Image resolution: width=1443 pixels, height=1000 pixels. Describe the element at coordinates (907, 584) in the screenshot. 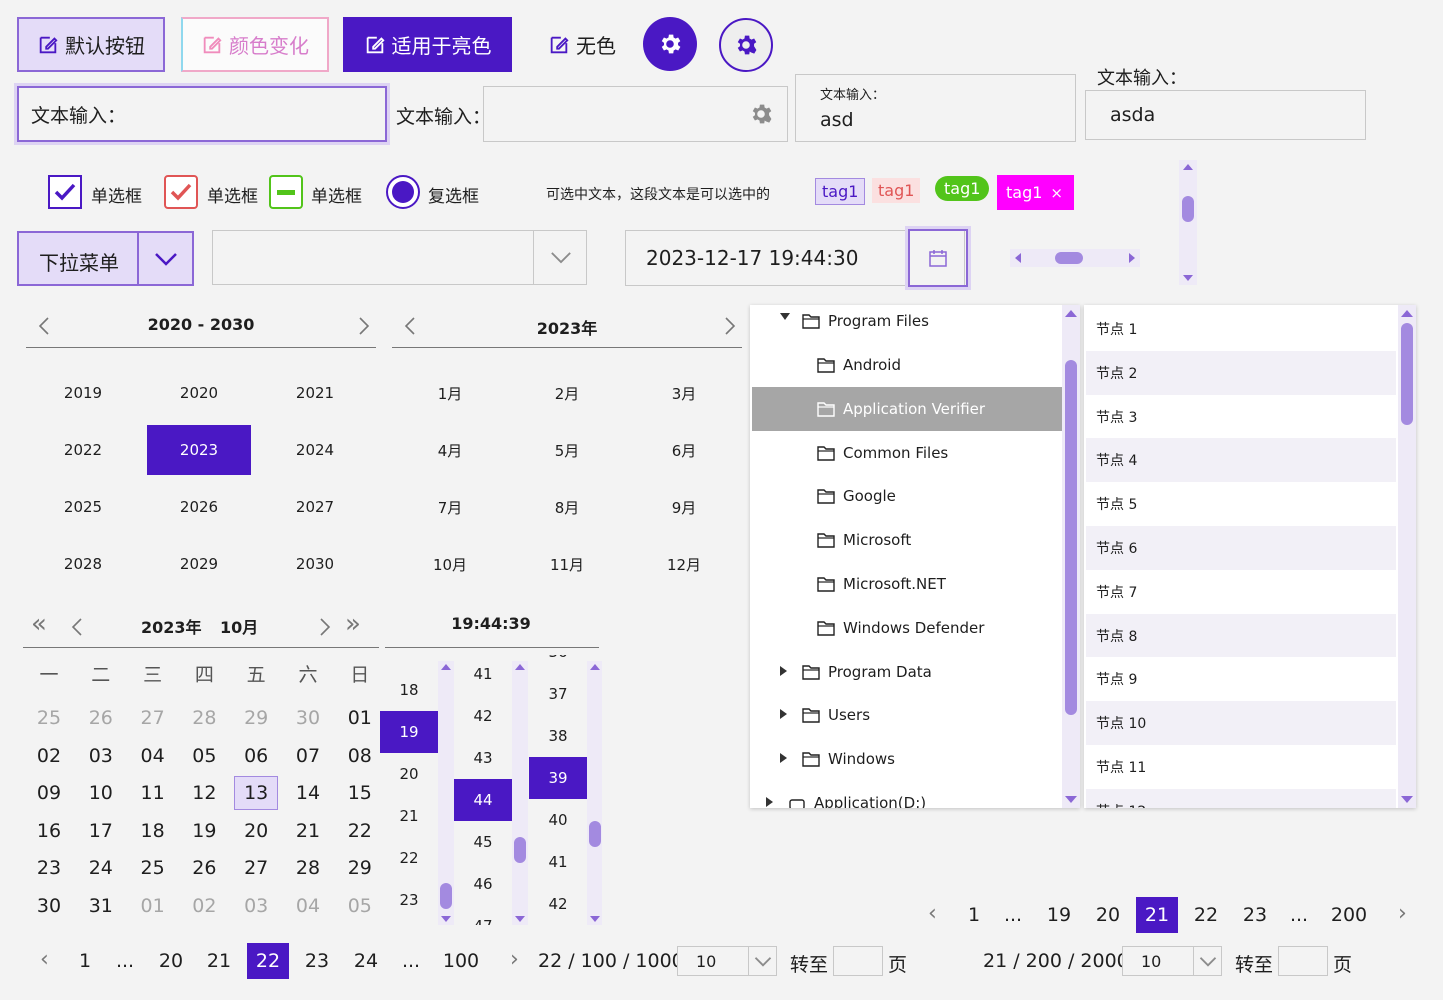

I see `tree-node: Microsoft.NET` at that location.